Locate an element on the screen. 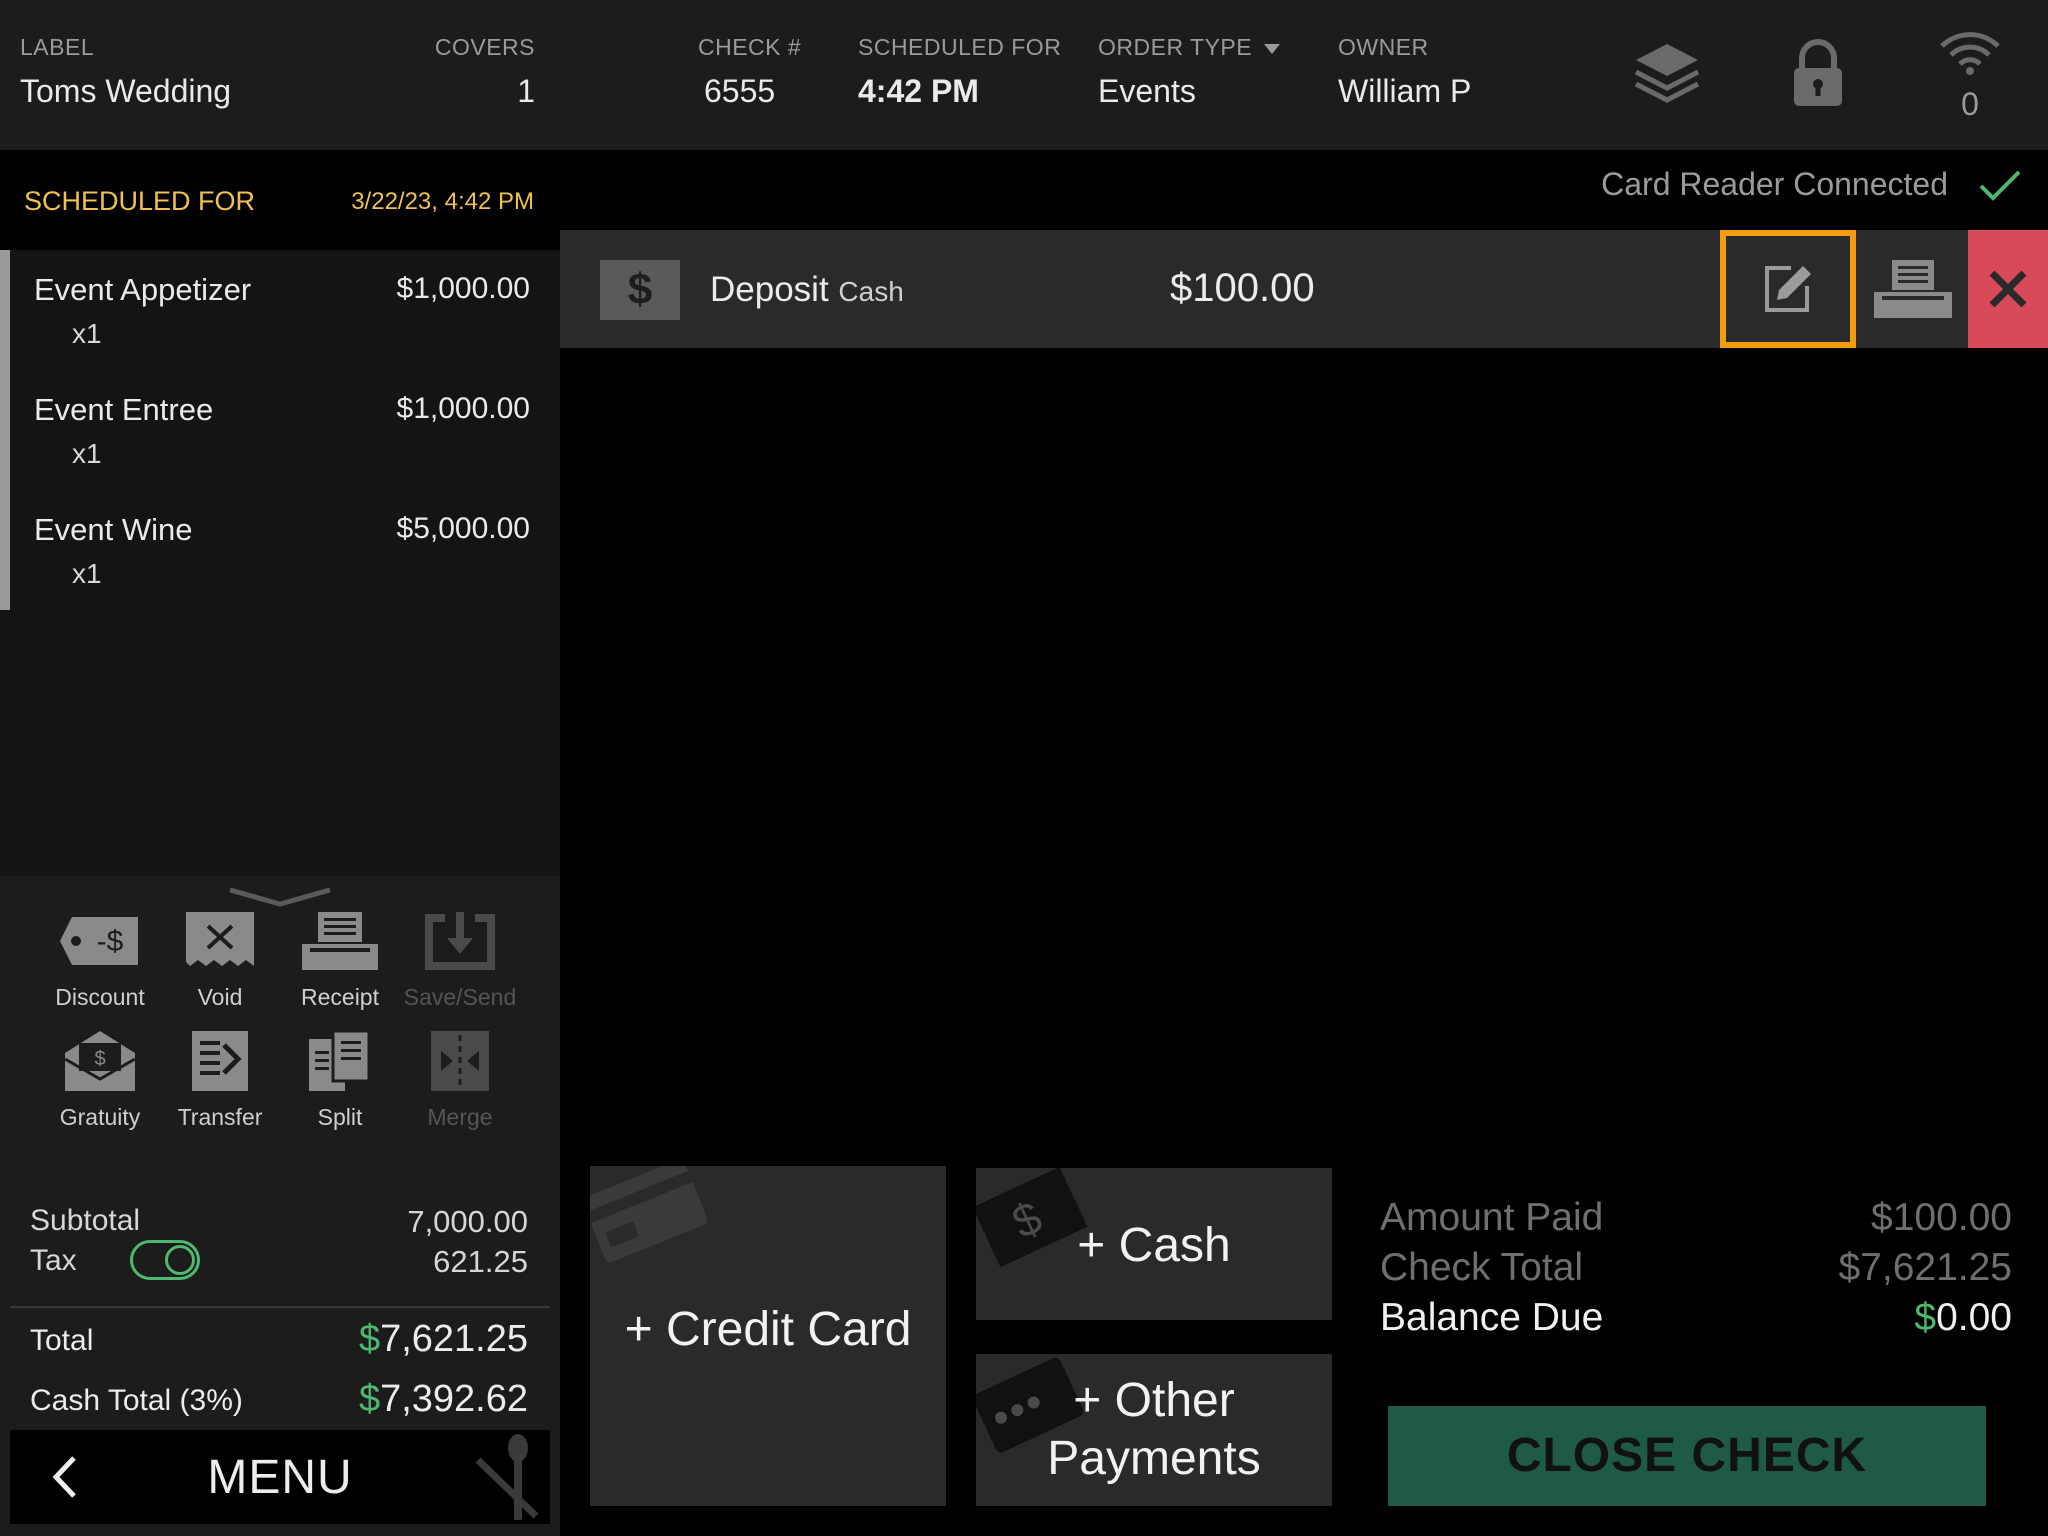  total-currency: $ is located at coordinates (369, 1339).